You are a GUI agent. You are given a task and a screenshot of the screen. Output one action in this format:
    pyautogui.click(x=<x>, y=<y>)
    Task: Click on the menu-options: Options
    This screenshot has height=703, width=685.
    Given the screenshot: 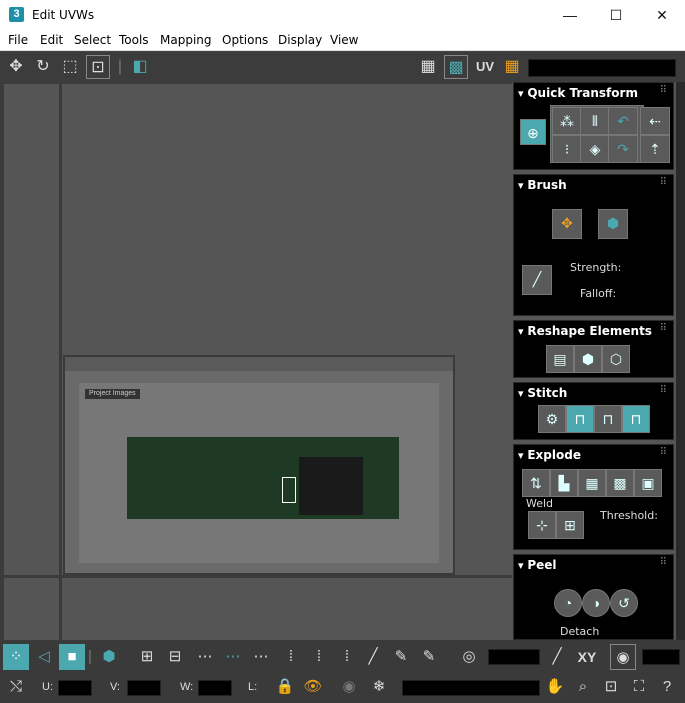 What is the action you would take?
    pyautogui.click(x=245, y=40)
    